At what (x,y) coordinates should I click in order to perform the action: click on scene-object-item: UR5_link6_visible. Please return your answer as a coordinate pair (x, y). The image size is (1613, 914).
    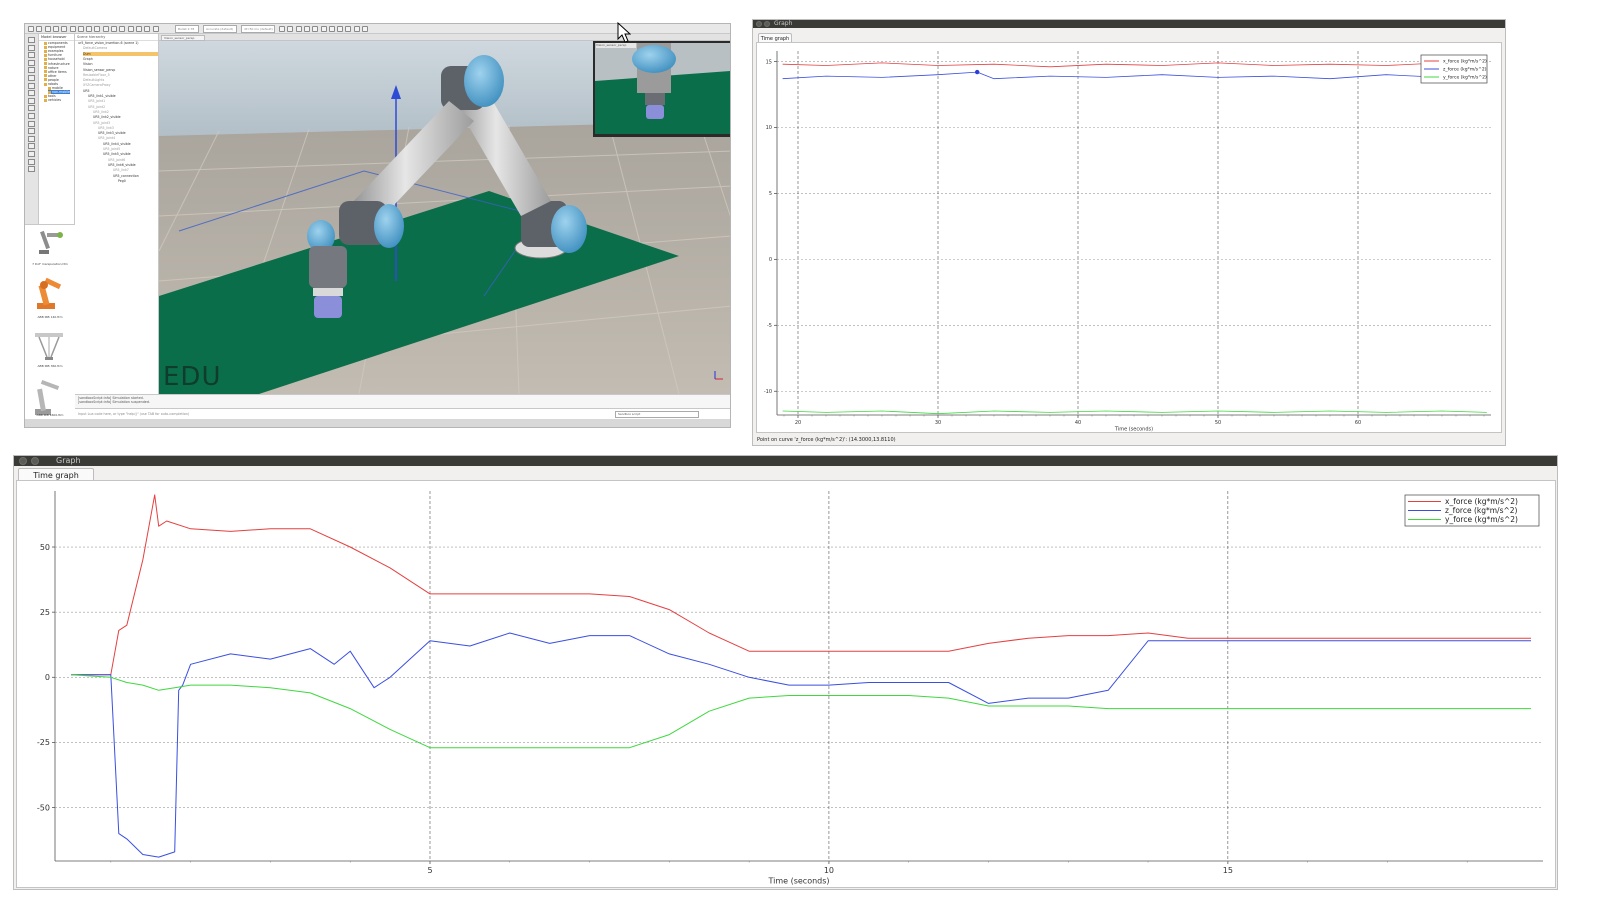
    Looking at the image, I should click on (122, 165).